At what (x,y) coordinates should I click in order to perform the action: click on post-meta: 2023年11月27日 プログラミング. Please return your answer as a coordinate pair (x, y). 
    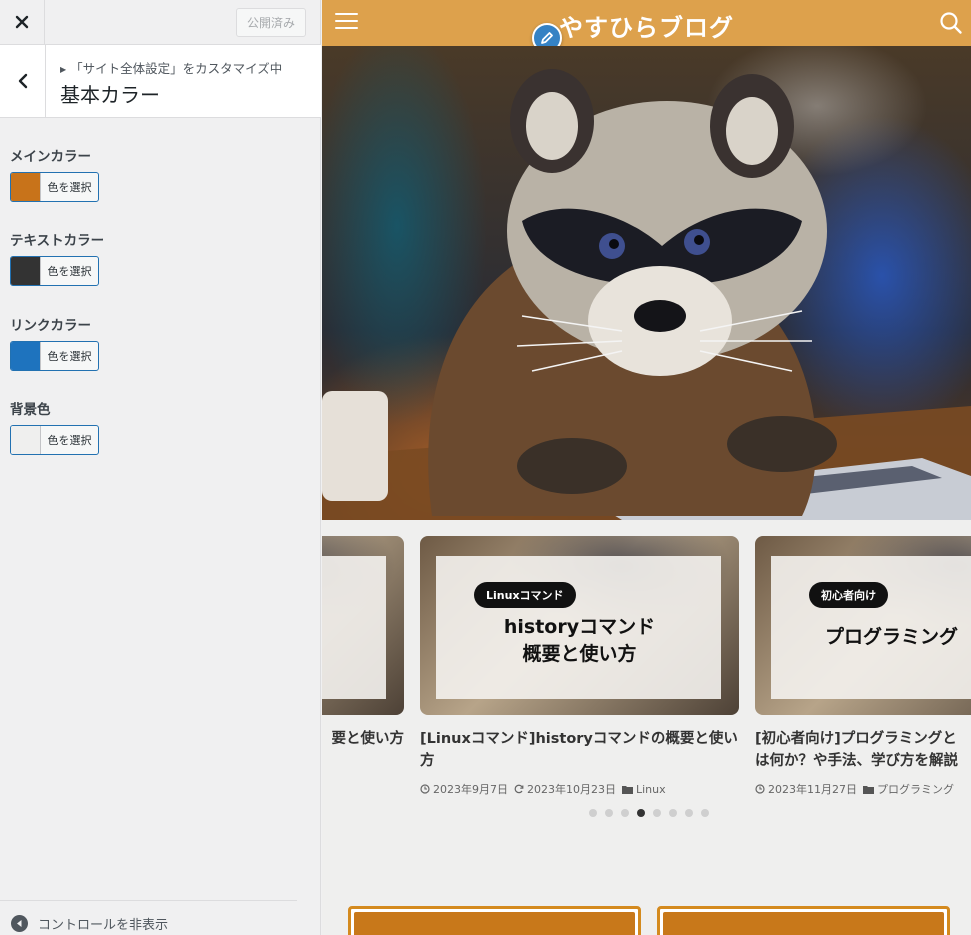
    Looking at the image, I should click on (863, 789).